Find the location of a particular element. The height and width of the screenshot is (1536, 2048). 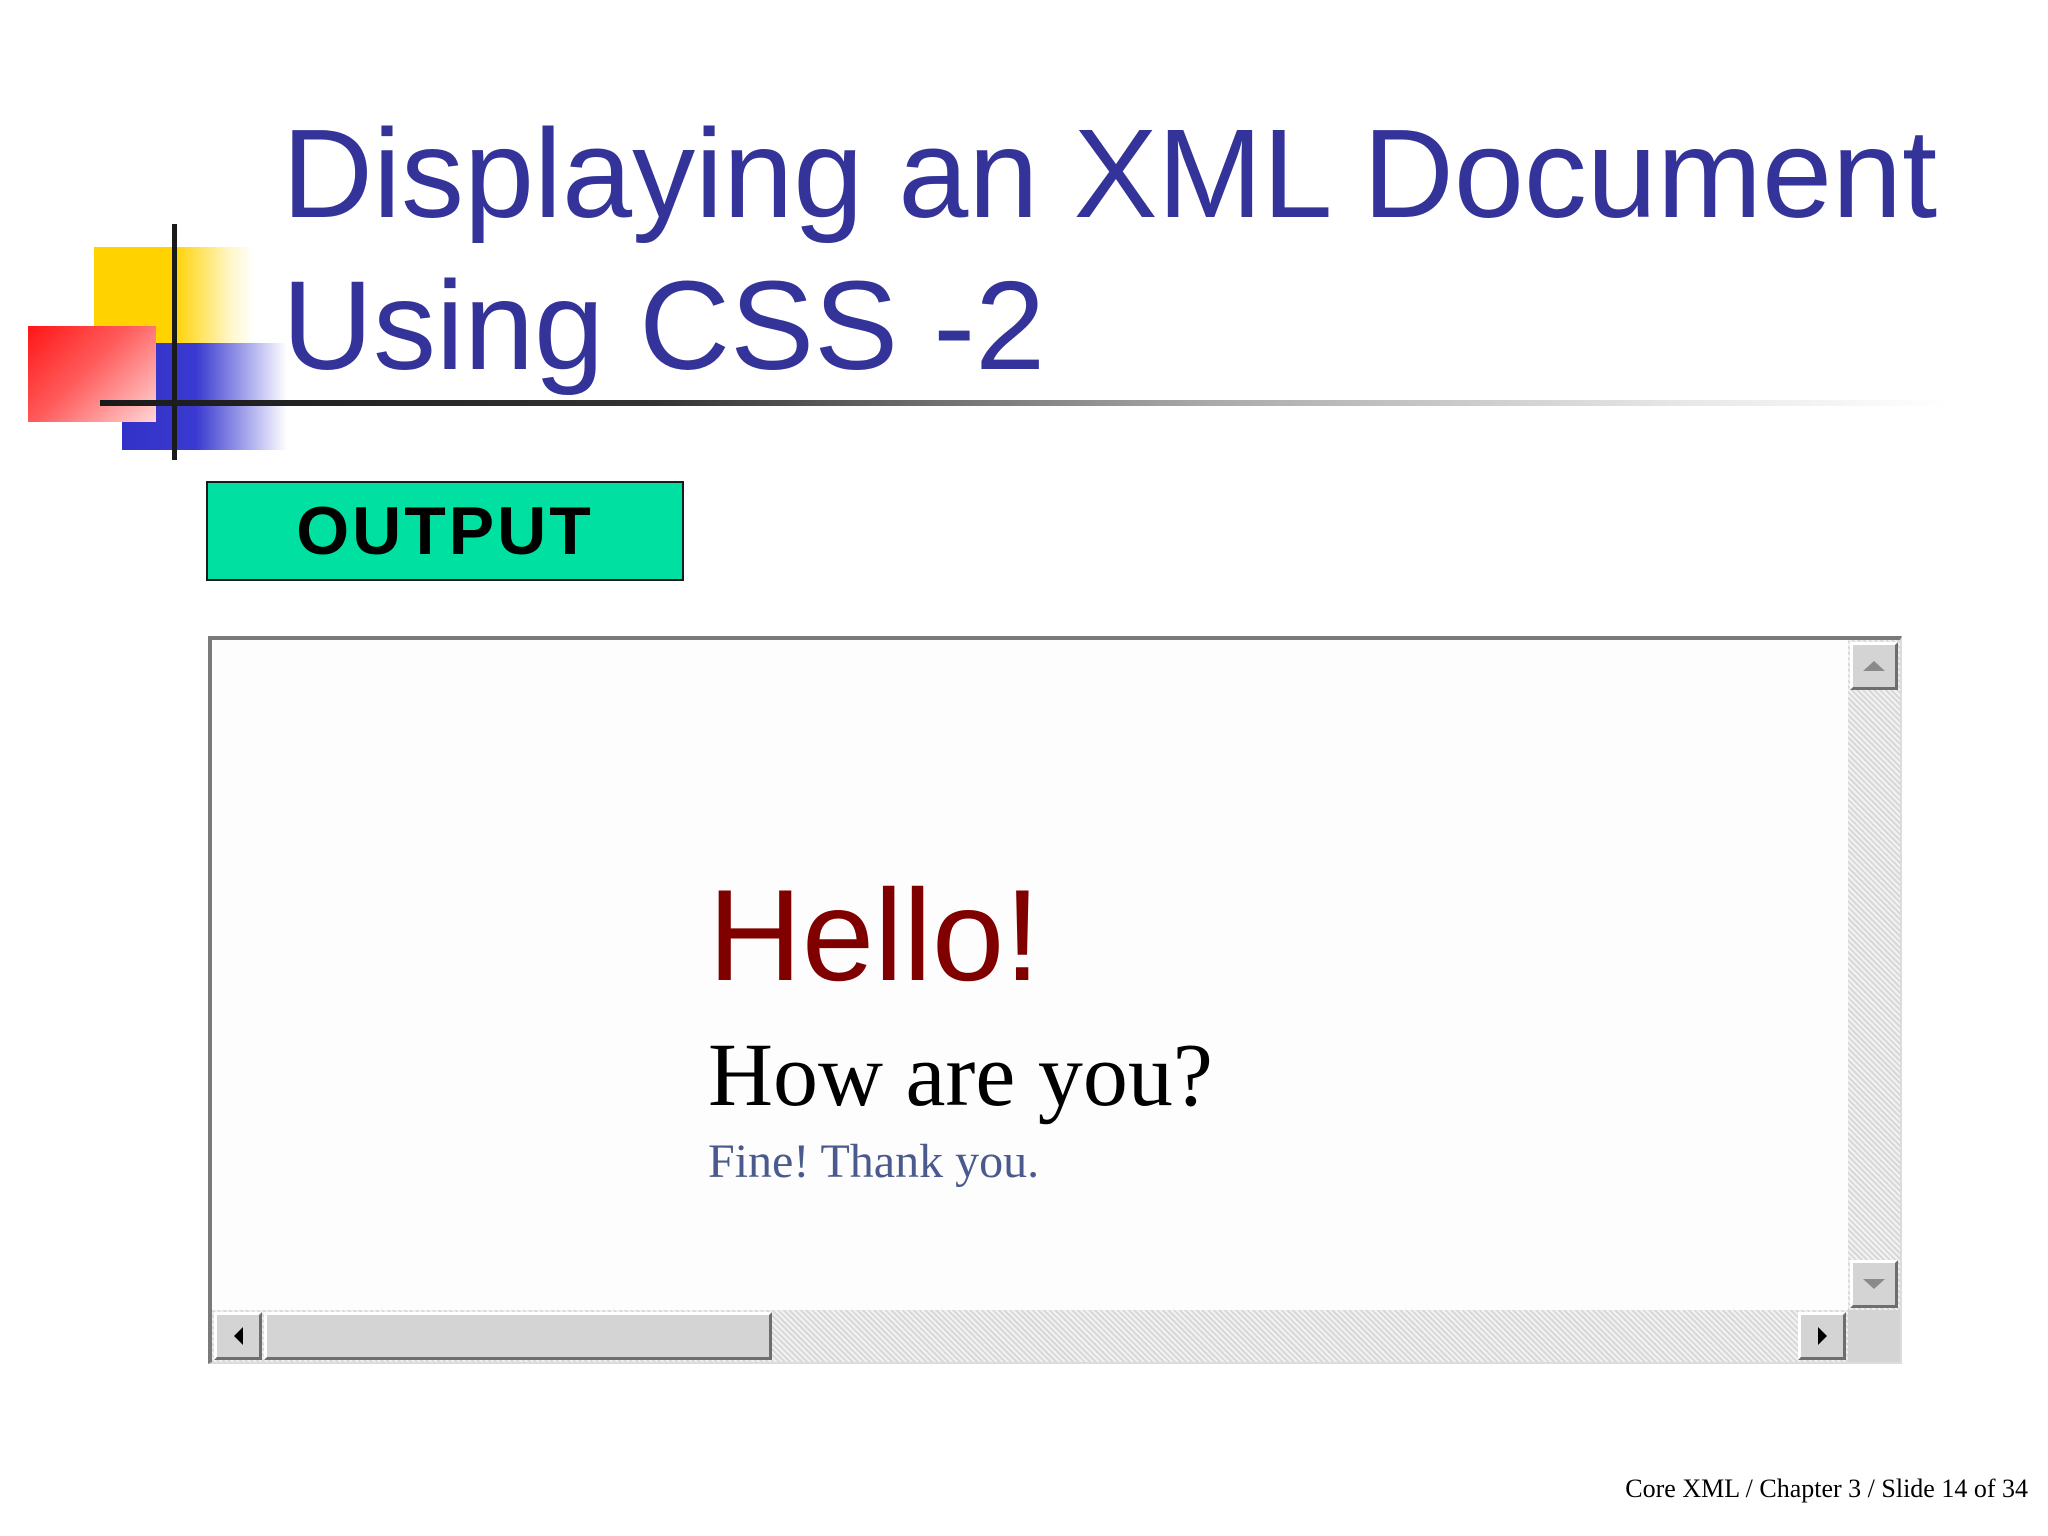

scroll-up-button is located at coordinates (1874, 666).